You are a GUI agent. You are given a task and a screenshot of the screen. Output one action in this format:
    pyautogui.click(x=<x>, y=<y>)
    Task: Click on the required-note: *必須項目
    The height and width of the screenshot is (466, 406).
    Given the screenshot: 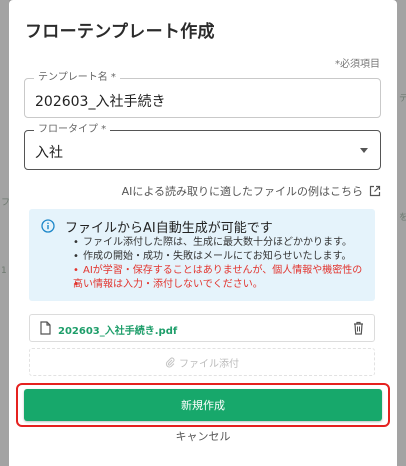 What is the action you would take?
    pyautogui.click(x=357, y=64)
    